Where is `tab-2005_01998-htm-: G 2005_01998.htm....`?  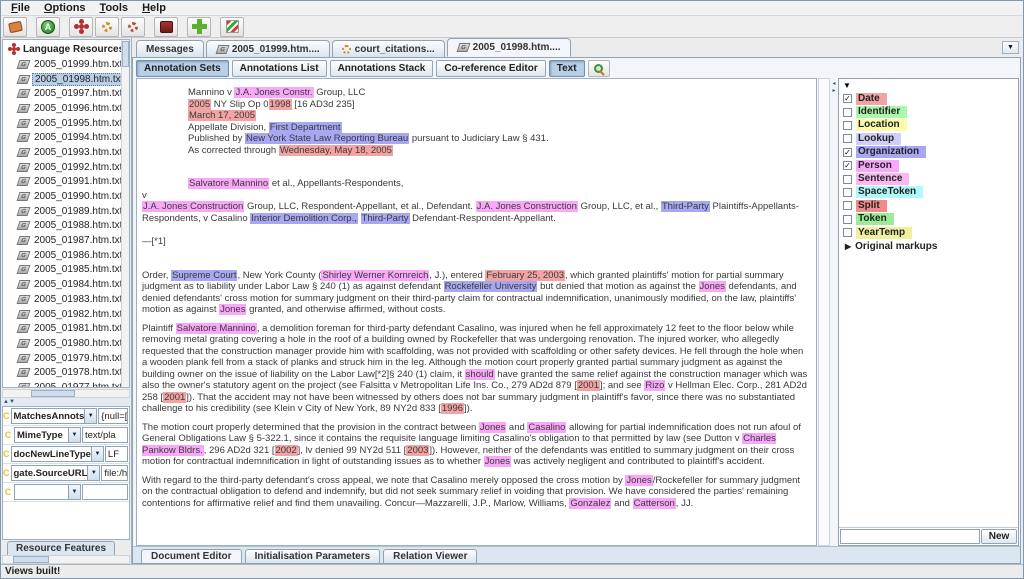
tab-2005_01998-htm-: G 2005_01998.htm.... is located at coordinates (508, 47).